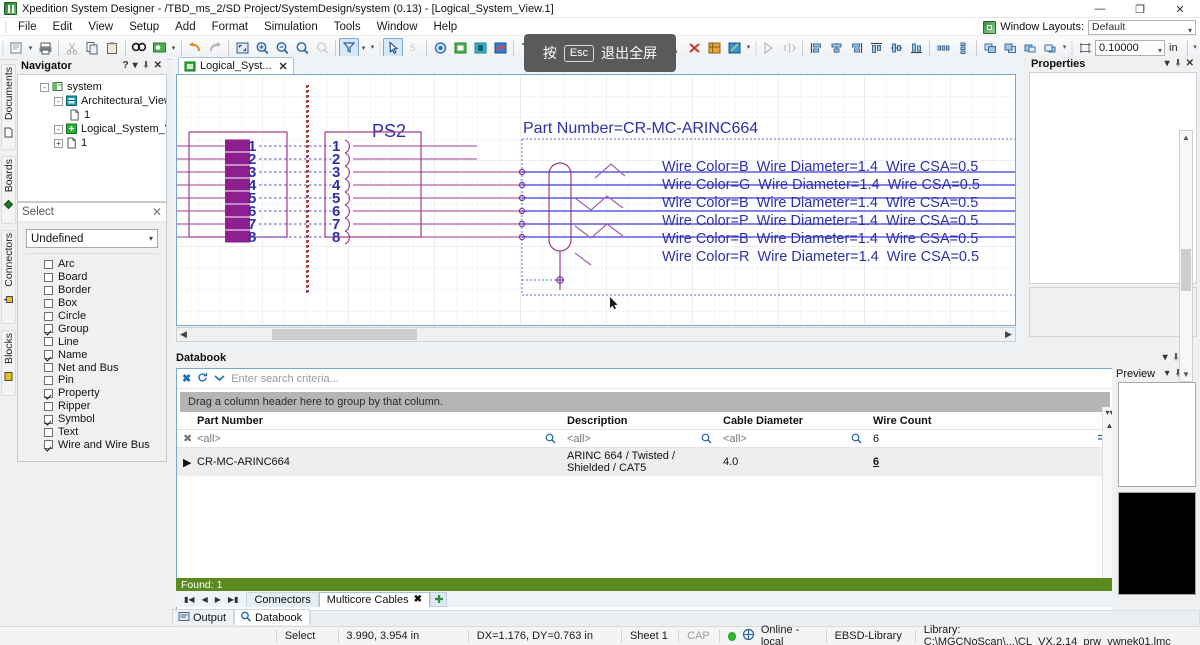  I want to click on zoom-fit-icon, so click(242, 48).